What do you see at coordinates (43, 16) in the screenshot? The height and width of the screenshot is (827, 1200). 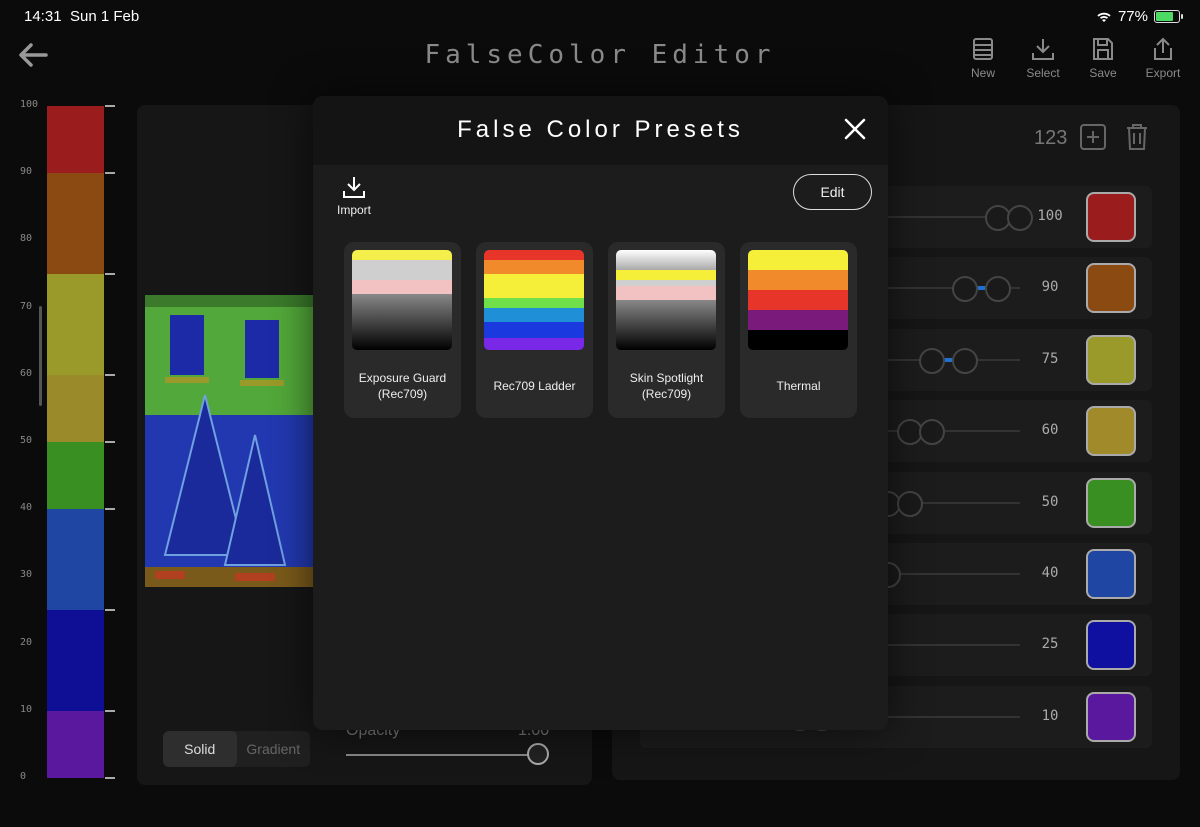 I see `status-time: 14:31` at bounding box center [43, 16].